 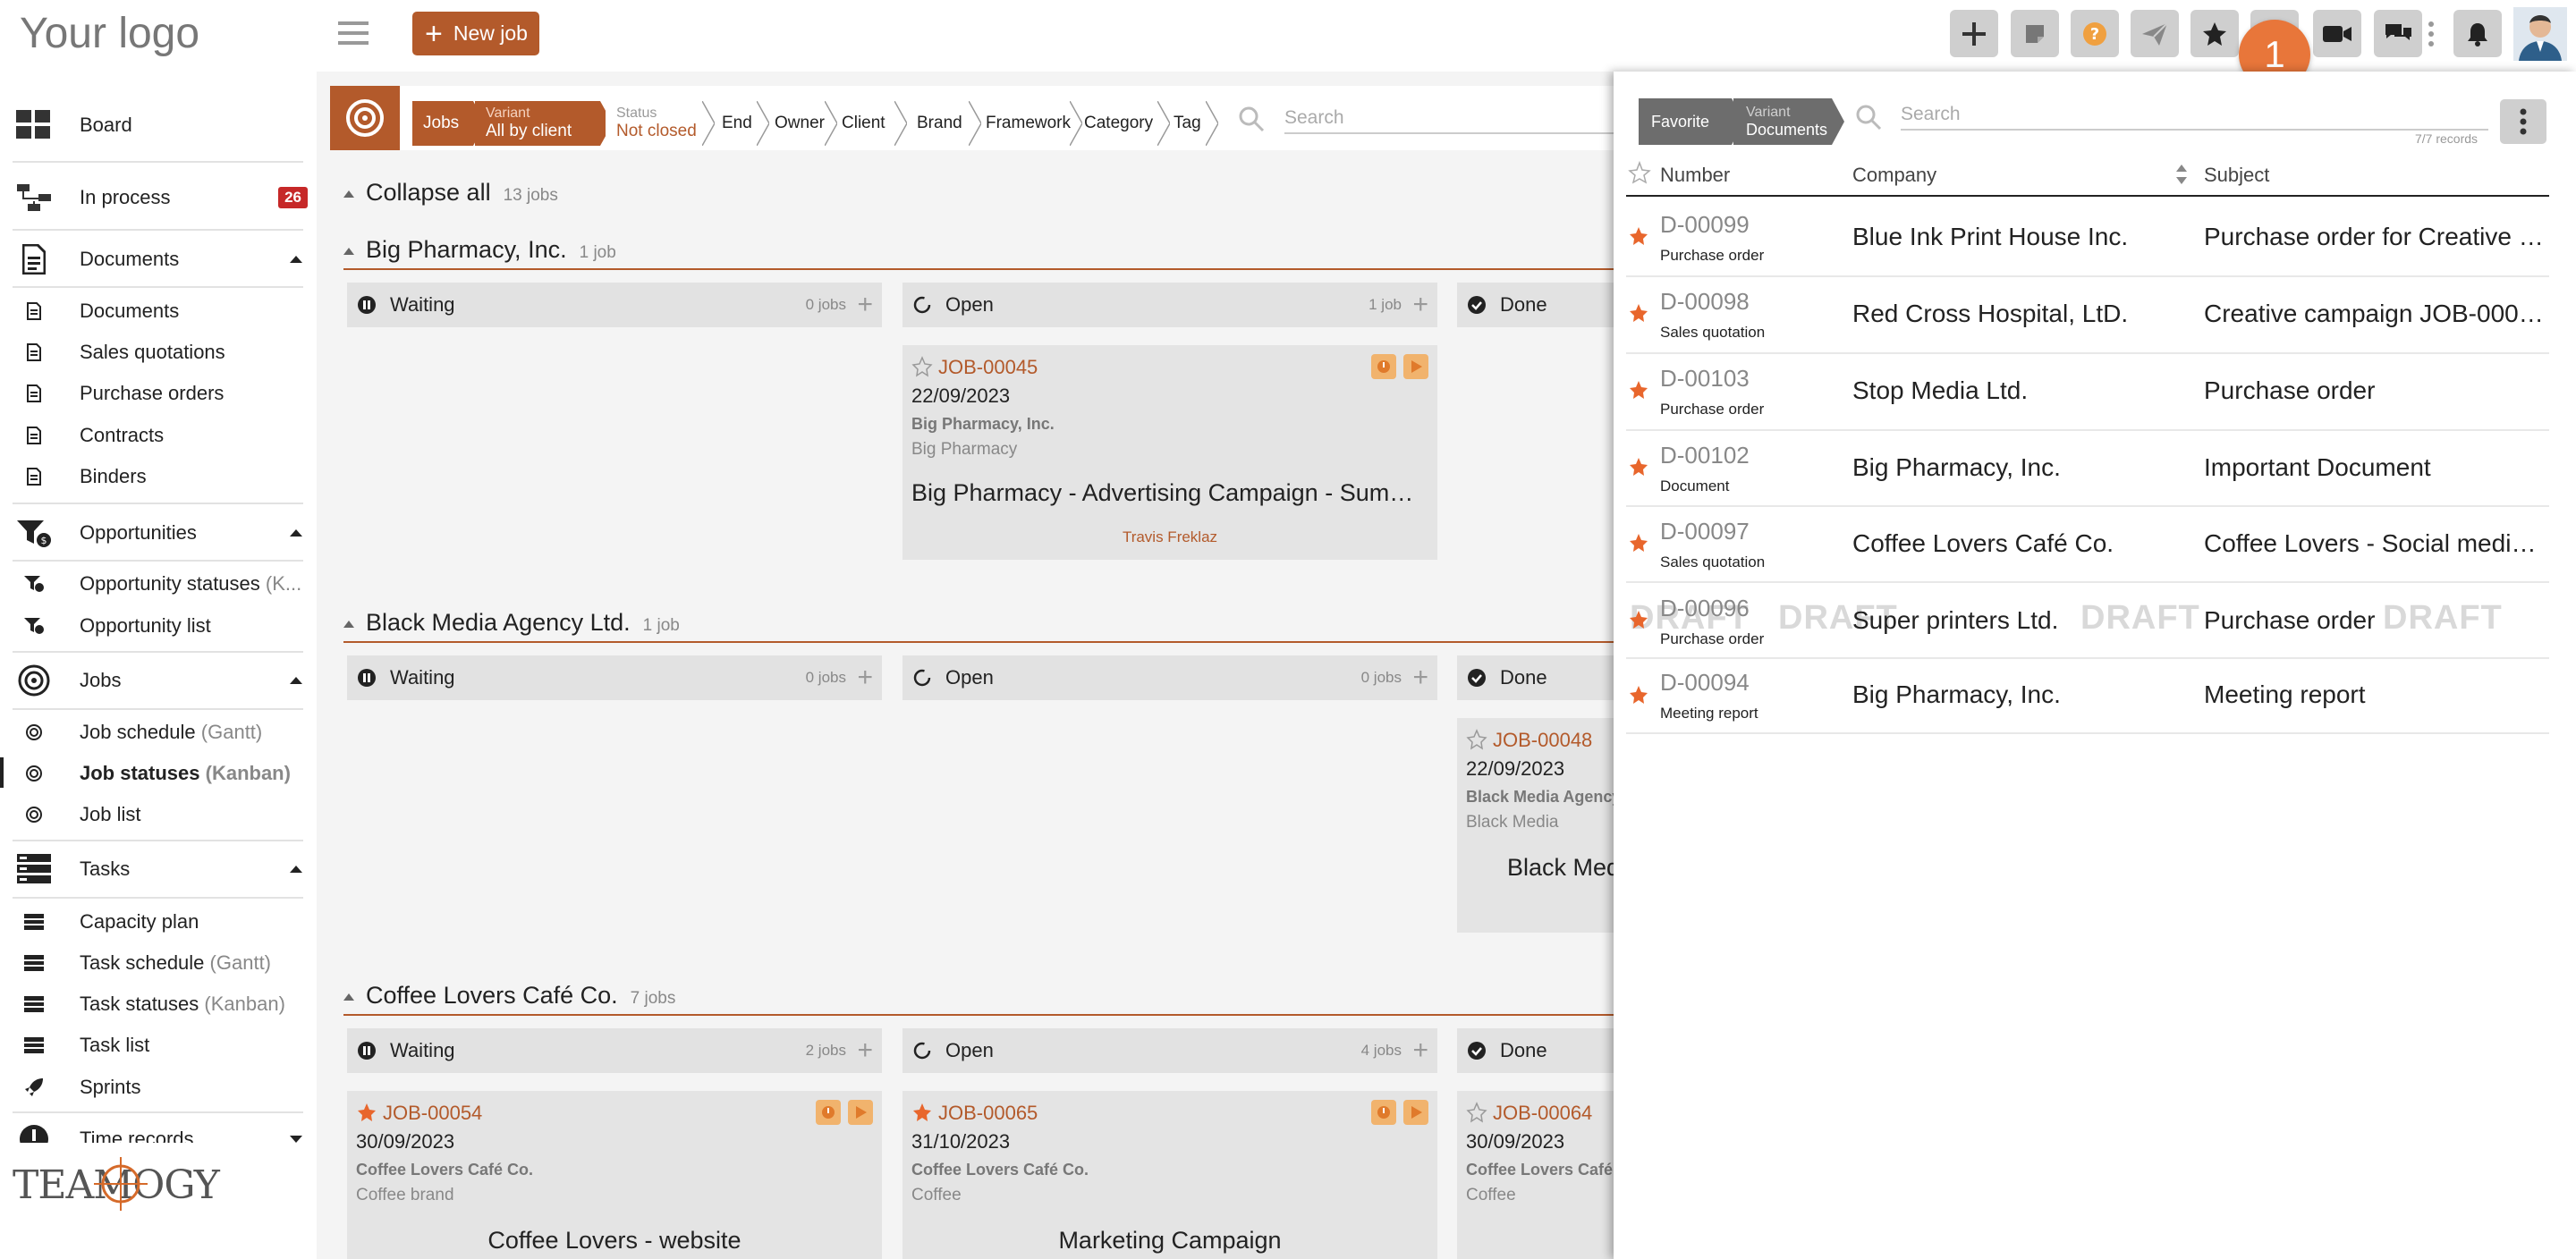 I want to click on sidebar-item-job-statuses: Job statuses (Kanban), so click(x=158, y=773).